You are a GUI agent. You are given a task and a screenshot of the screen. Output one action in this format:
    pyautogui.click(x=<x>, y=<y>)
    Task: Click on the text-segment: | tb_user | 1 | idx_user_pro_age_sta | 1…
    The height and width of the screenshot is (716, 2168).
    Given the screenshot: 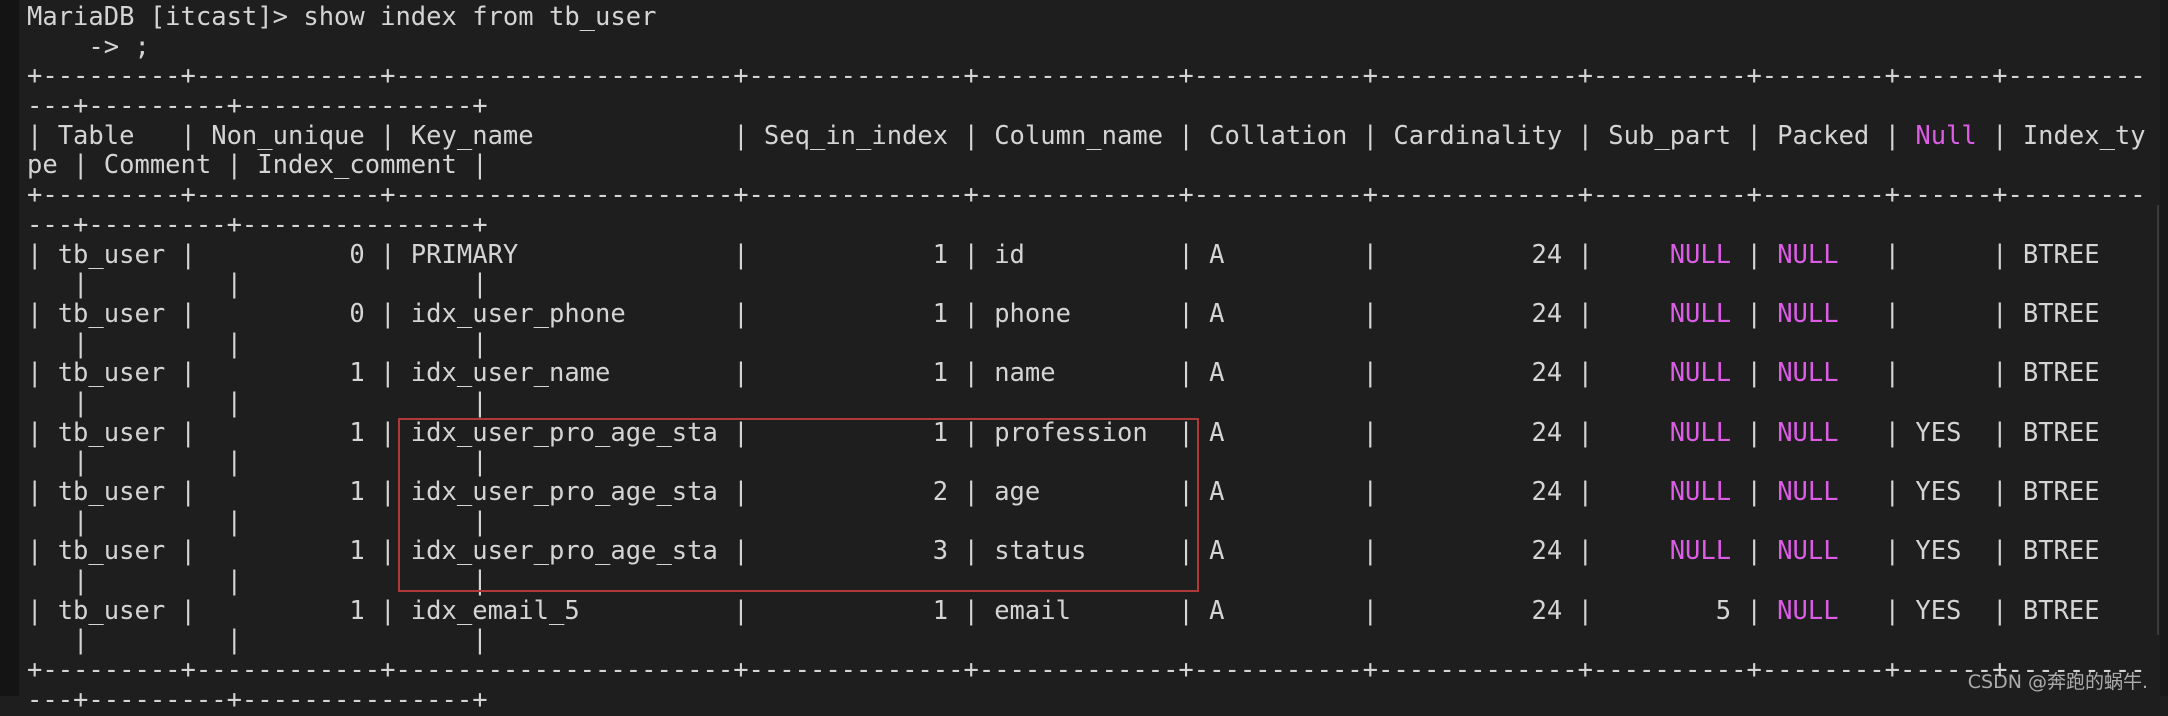 What is the action you would take?
    pyautogui.click(x=848, y=432)
    